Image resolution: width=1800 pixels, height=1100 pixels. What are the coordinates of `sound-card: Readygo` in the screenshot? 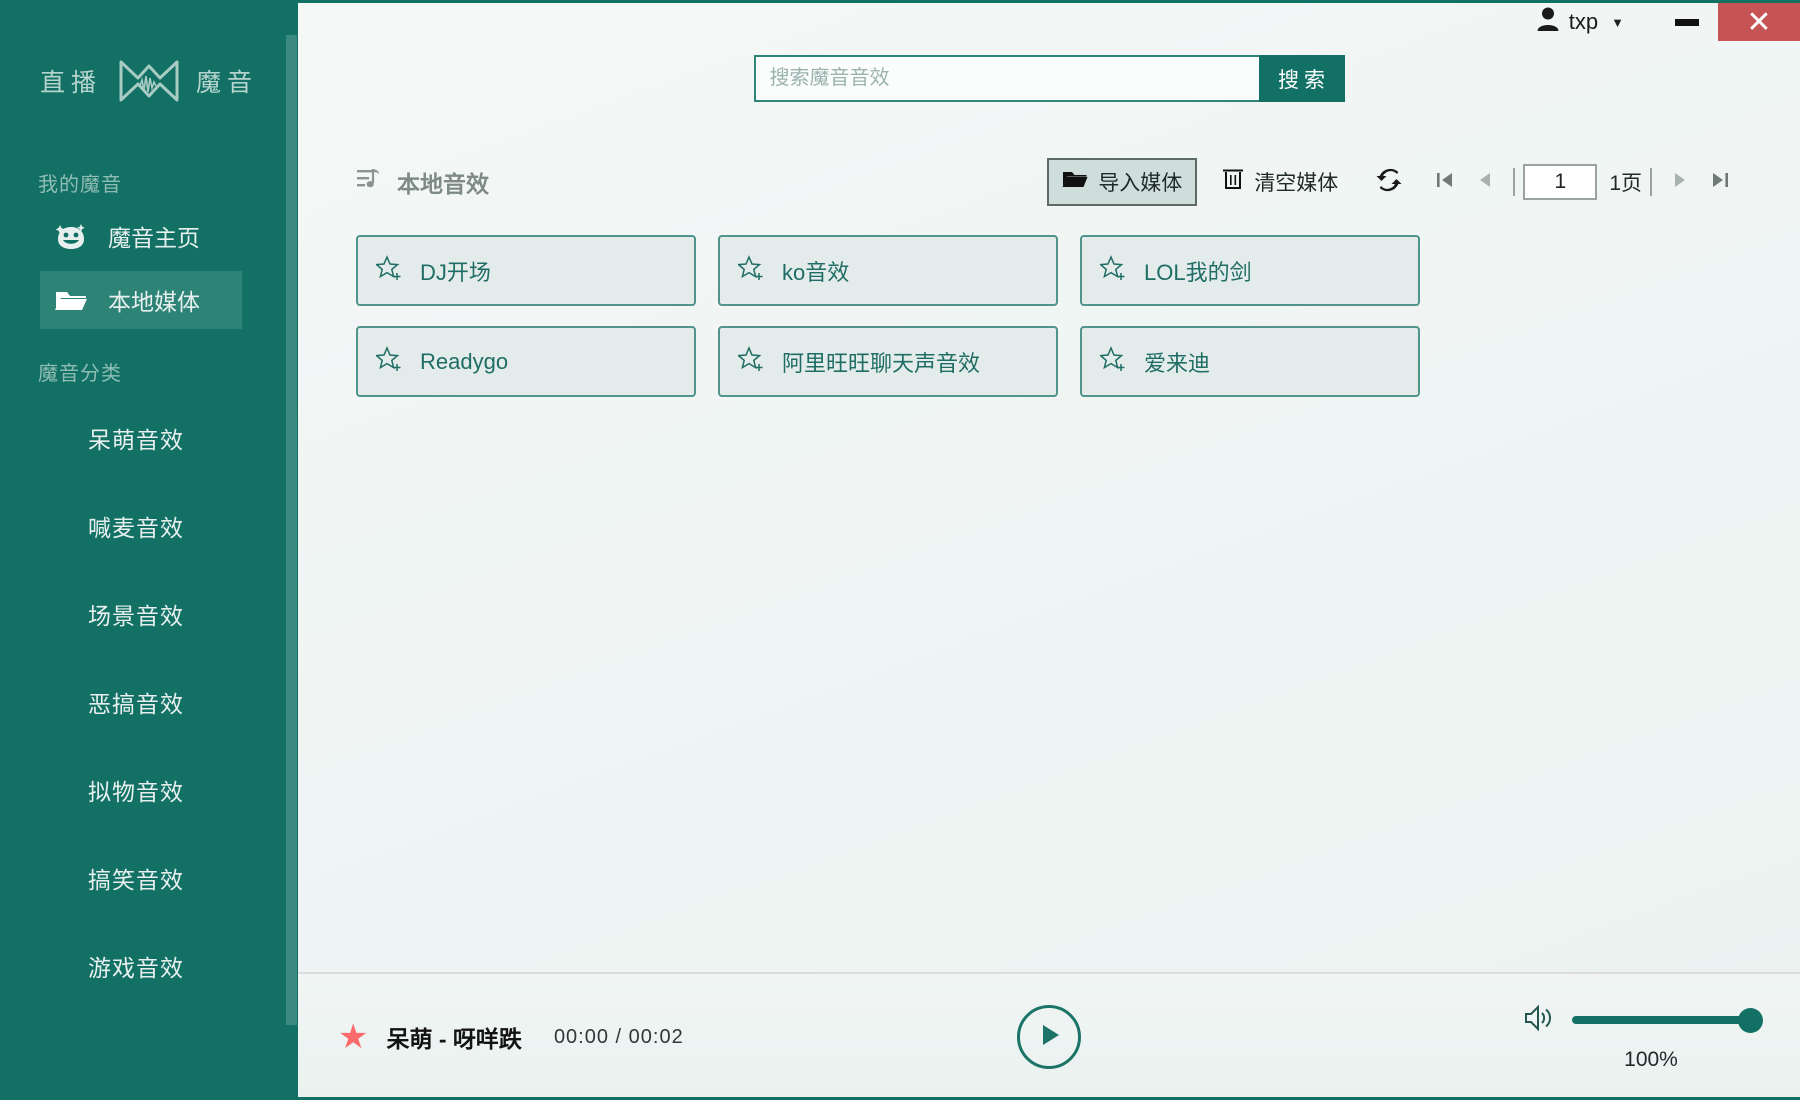 It's located at (526, 361).